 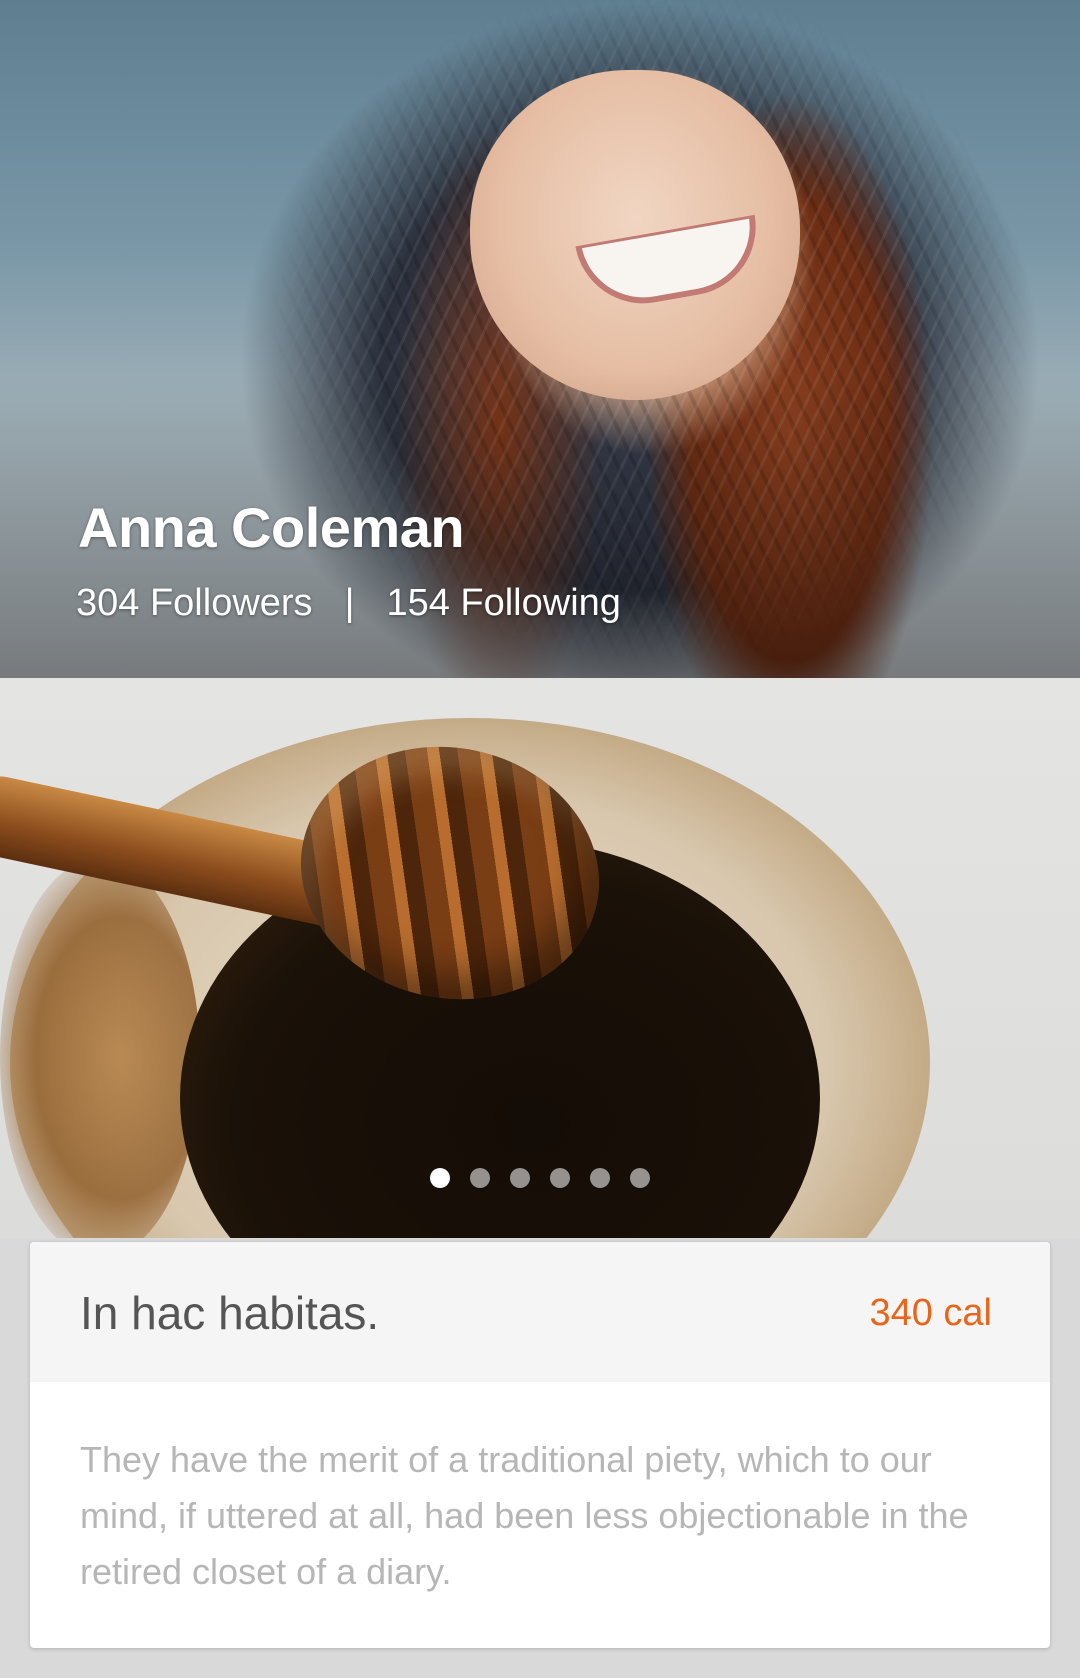 I want to click on calorie-count: 340 cal, so click(x=930, y=1313).